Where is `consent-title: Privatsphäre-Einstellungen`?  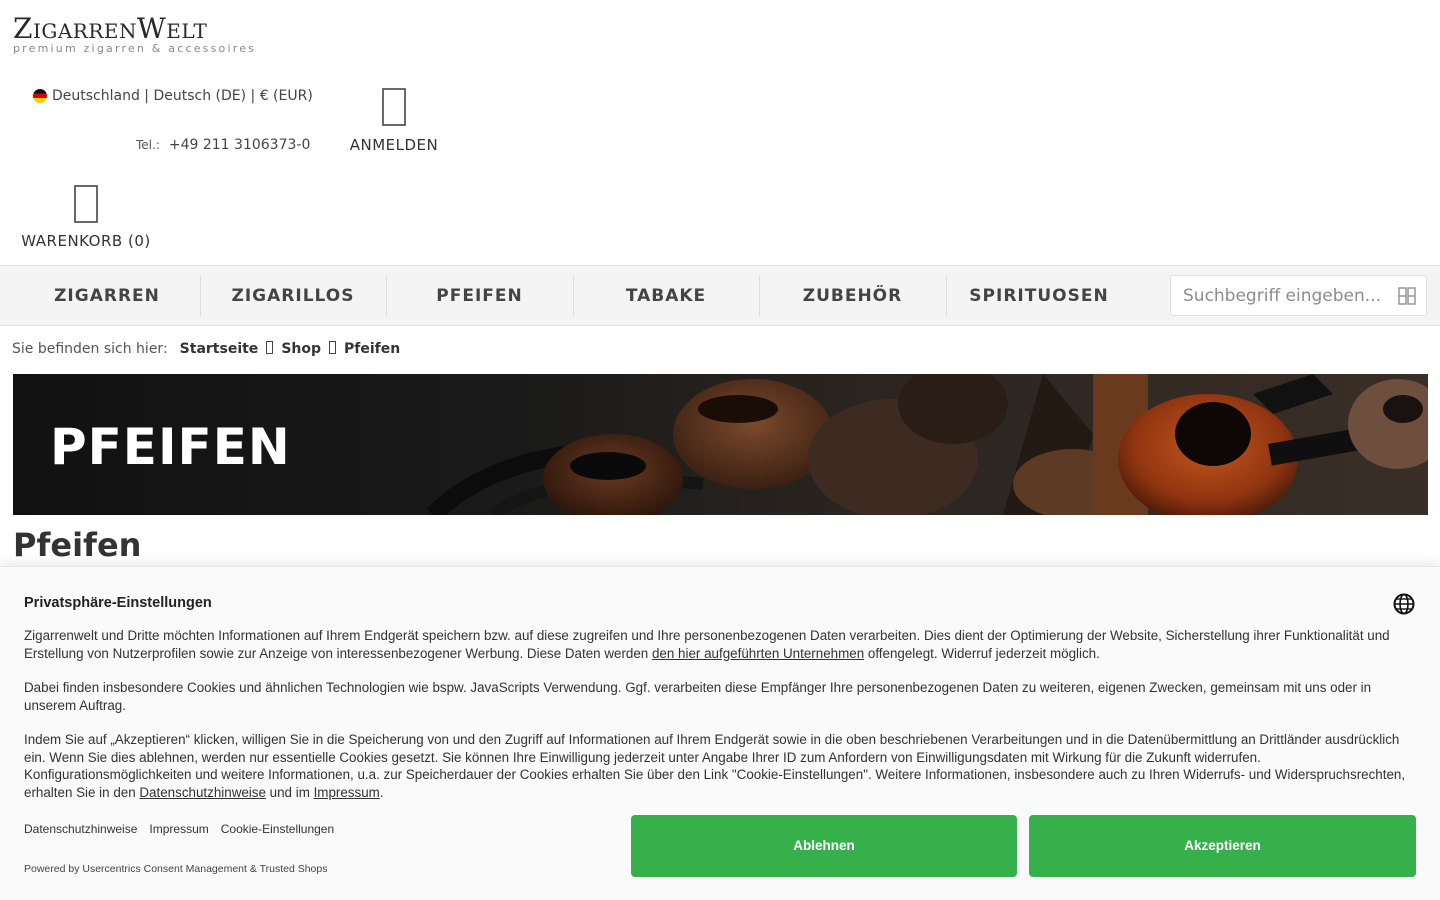 consent-title: Privatsphäre-Einstellungen is located at coordinates (118, 603).